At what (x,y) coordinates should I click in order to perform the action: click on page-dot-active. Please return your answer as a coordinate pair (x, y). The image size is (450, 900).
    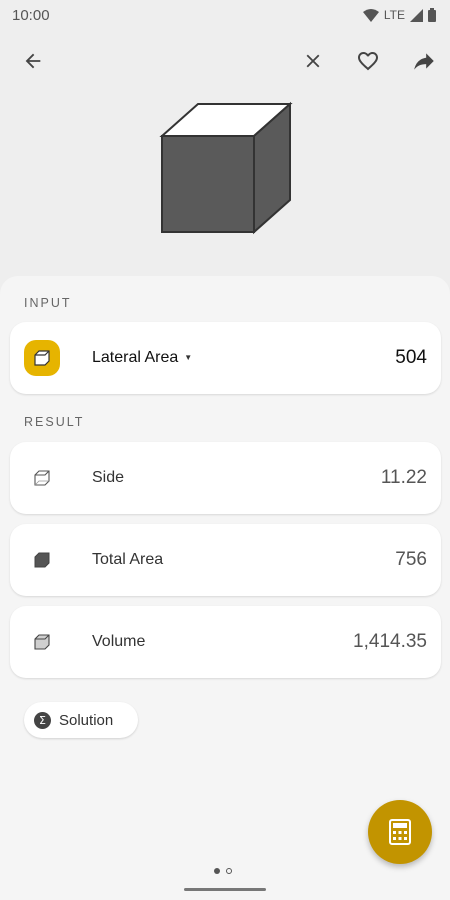
    Looking at the image, I should click on (217, 871).